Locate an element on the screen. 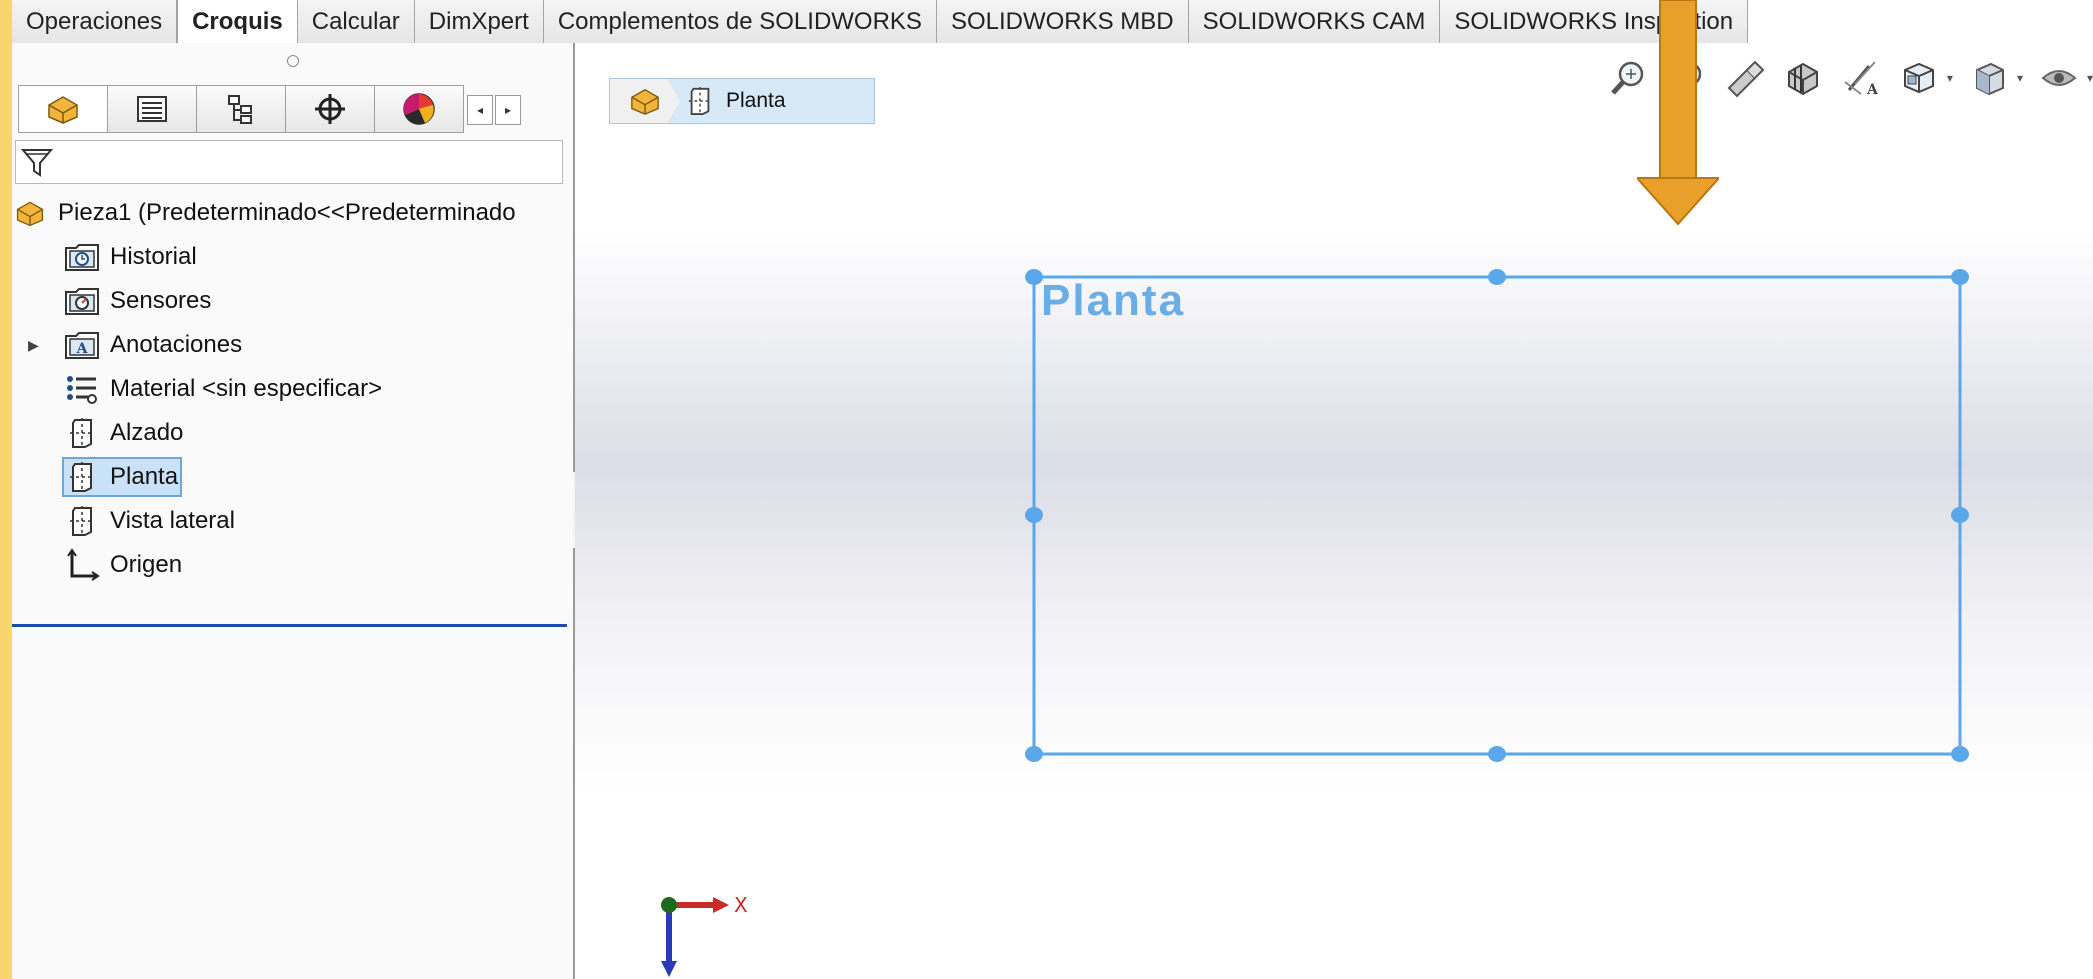 This screenshot has width=2093, height=979. tree-root-part: Pieza1 (Predeterminado<<Predeterminado is located at coordinates (292, 213).